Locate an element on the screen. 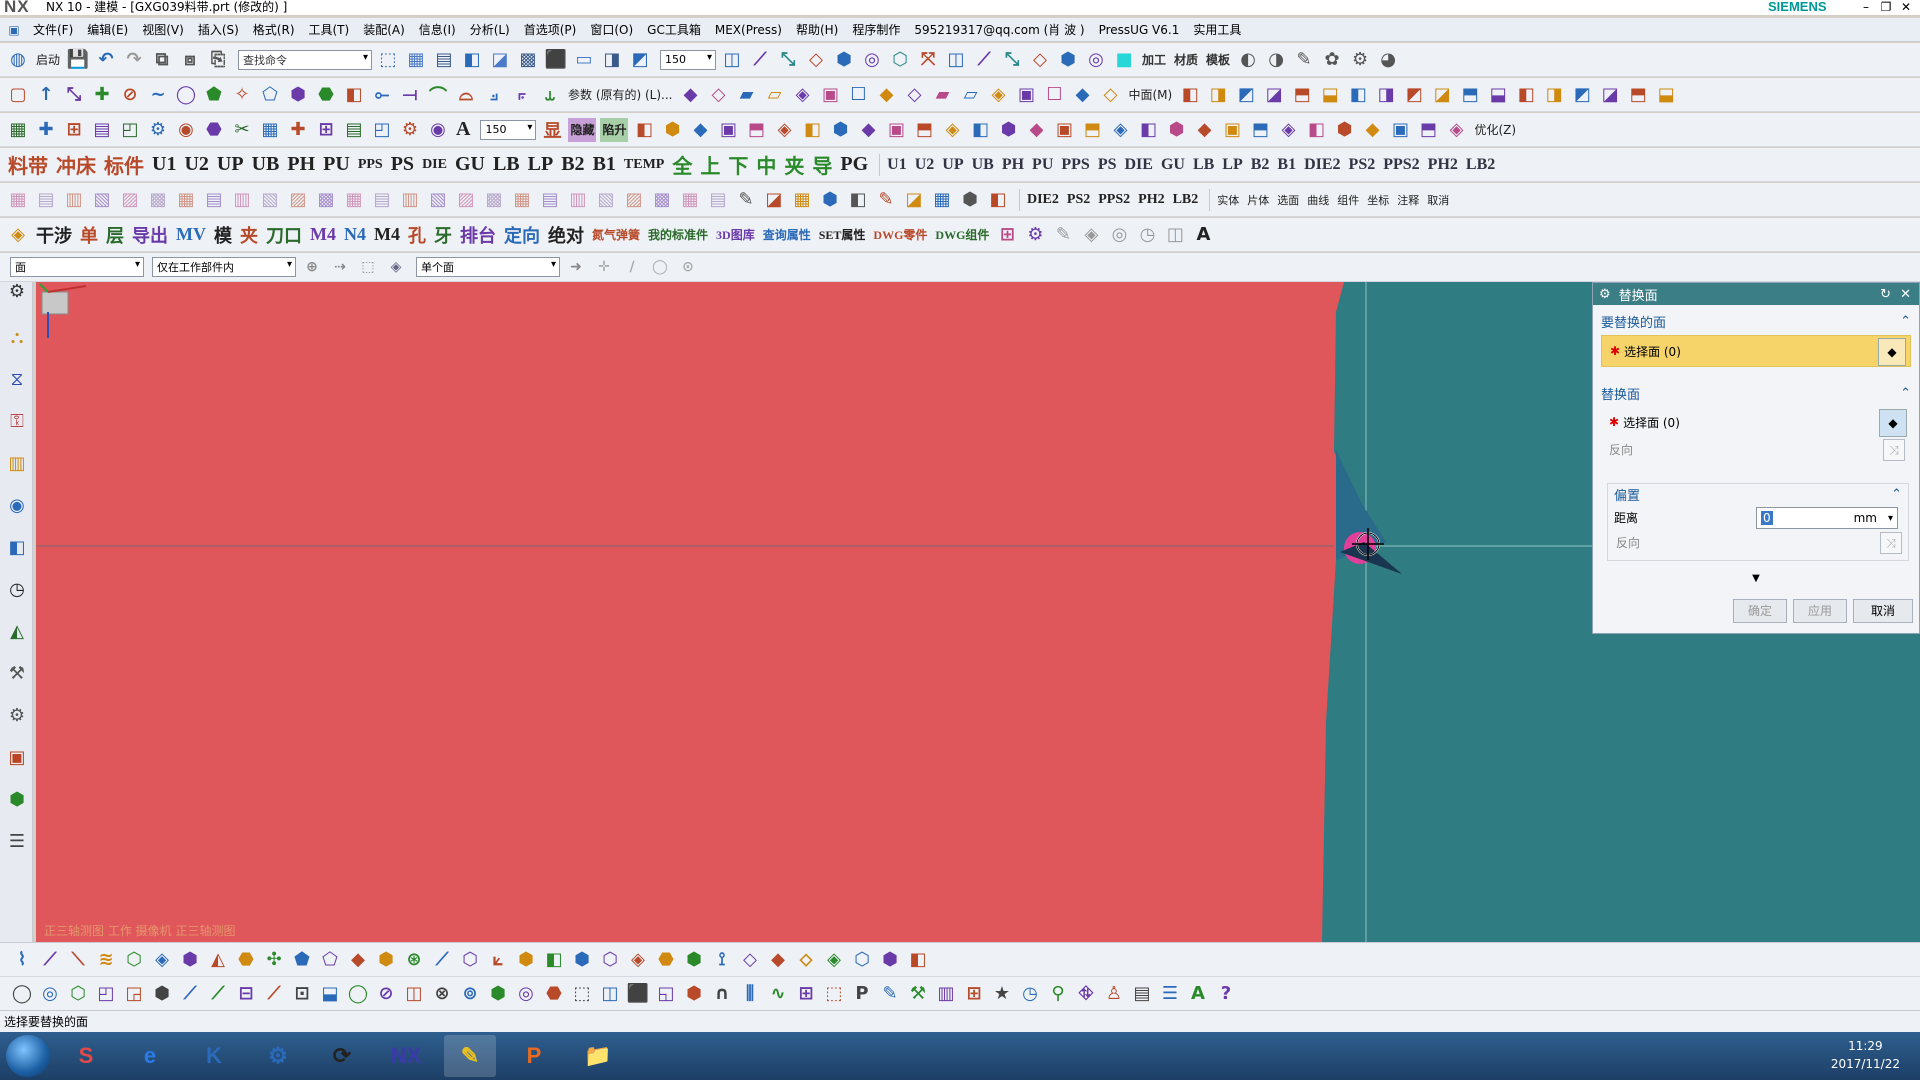 The height and width of the screenshot is (1080, 1920). tool3b-2-icon: ◆ is located at coordinates (700, 130).